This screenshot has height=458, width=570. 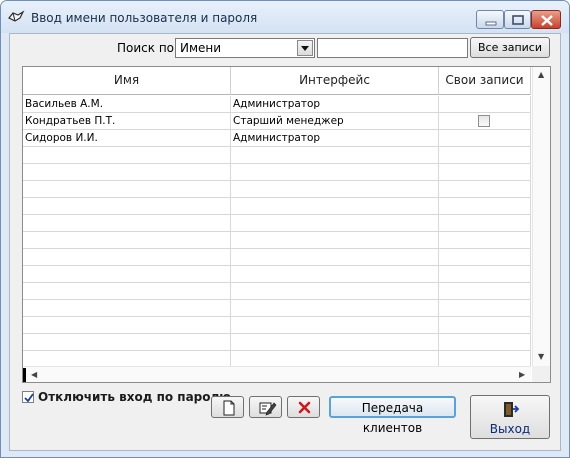 What do you see at coordinates (335, 81) in the screenshot?
I see `column-header-interface: Интерфейс` at bounding box center [335, 81].